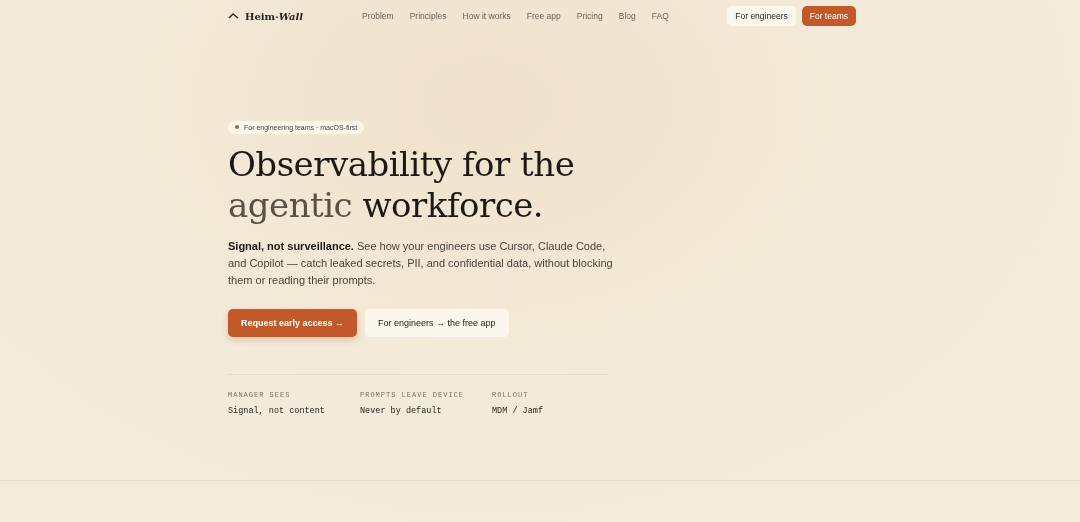  What do you see at coordinates (627, 16) in the screenshot?
I see `nav-link: Blog` at bounding box center [627, 16].